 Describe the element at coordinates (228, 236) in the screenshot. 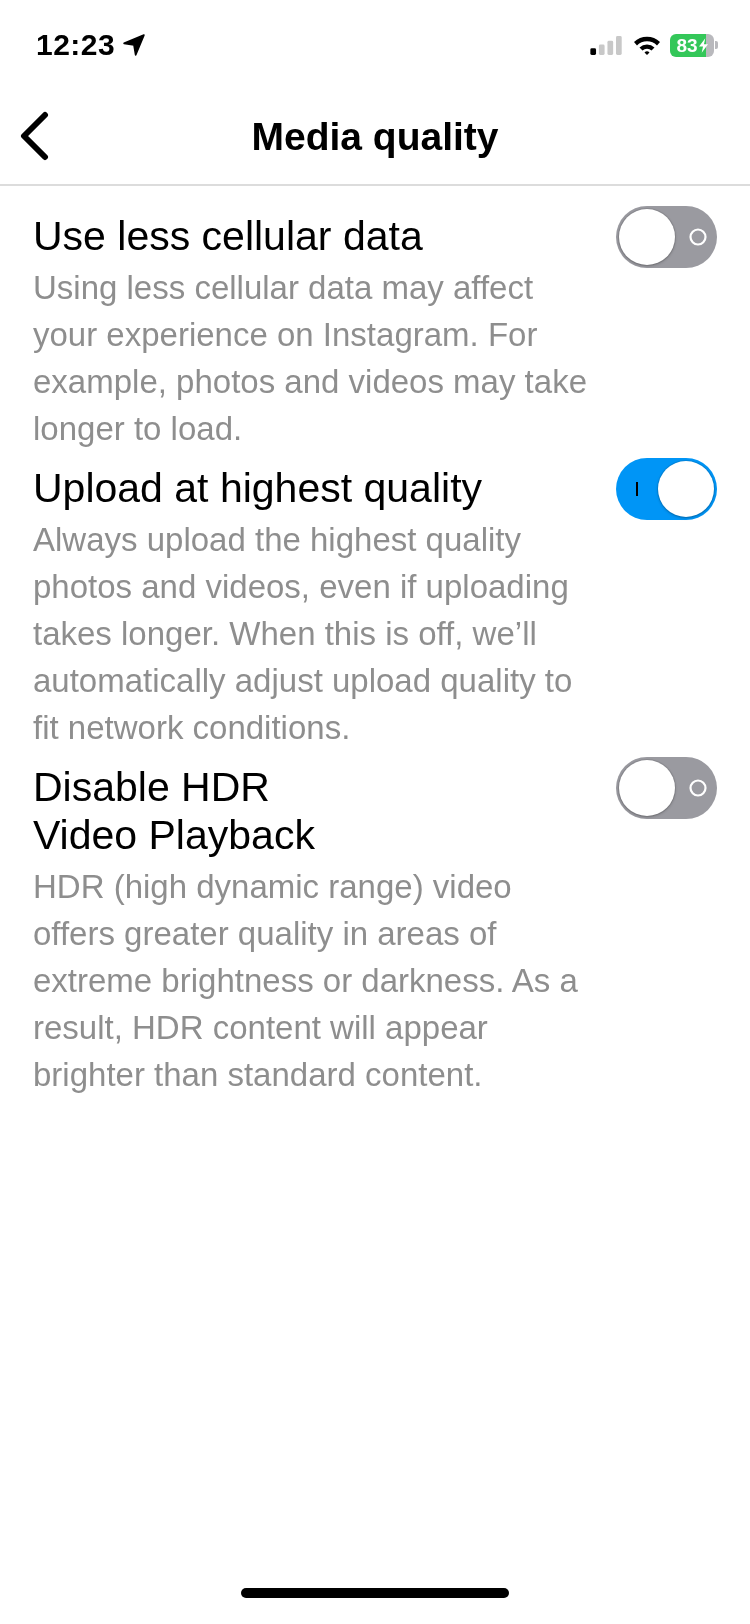

I see `setting-title: Use less cellular data` at that location.